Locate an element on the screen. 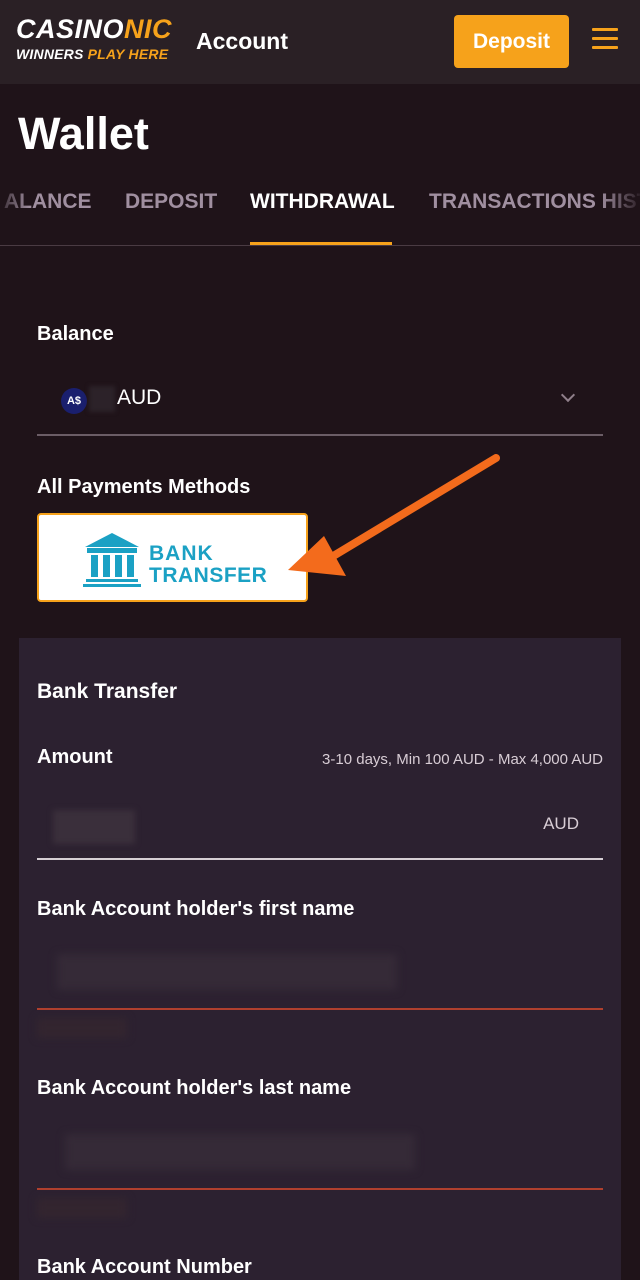 The width and height of the screenshot is (640, 1280). page-title: Wallet is located at coordinates (83, 133).